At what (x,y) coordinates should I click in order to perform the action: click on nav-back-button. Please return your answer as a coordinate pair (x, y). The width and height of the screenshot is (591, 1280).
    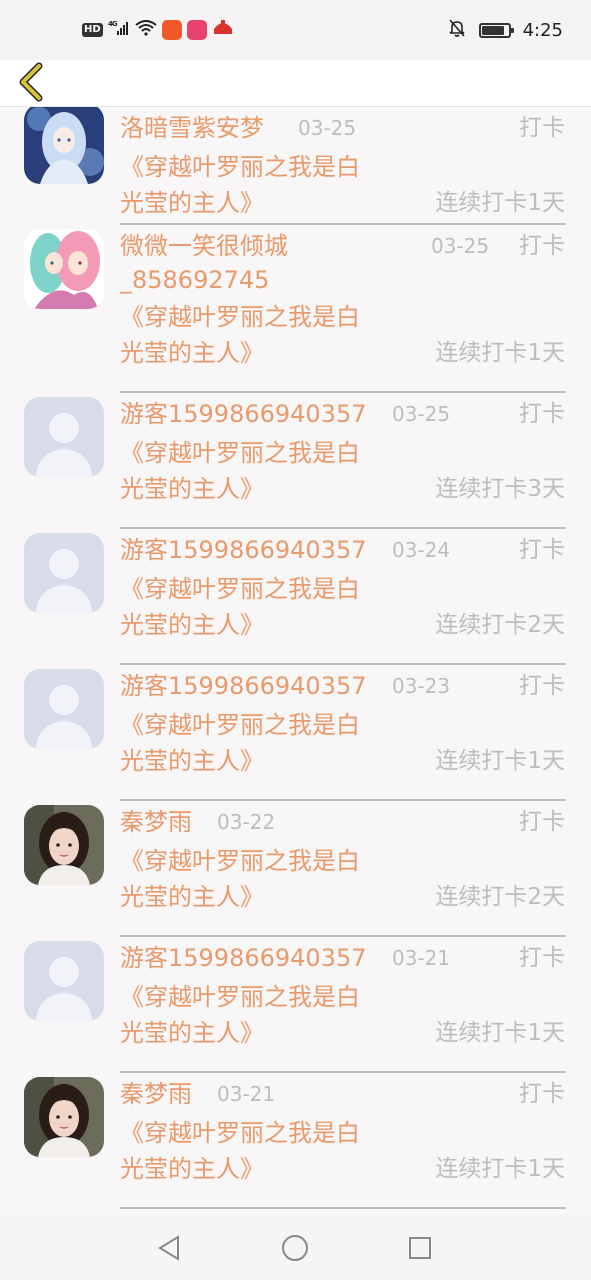
    Looking at the image, I should click on (169, 1248).